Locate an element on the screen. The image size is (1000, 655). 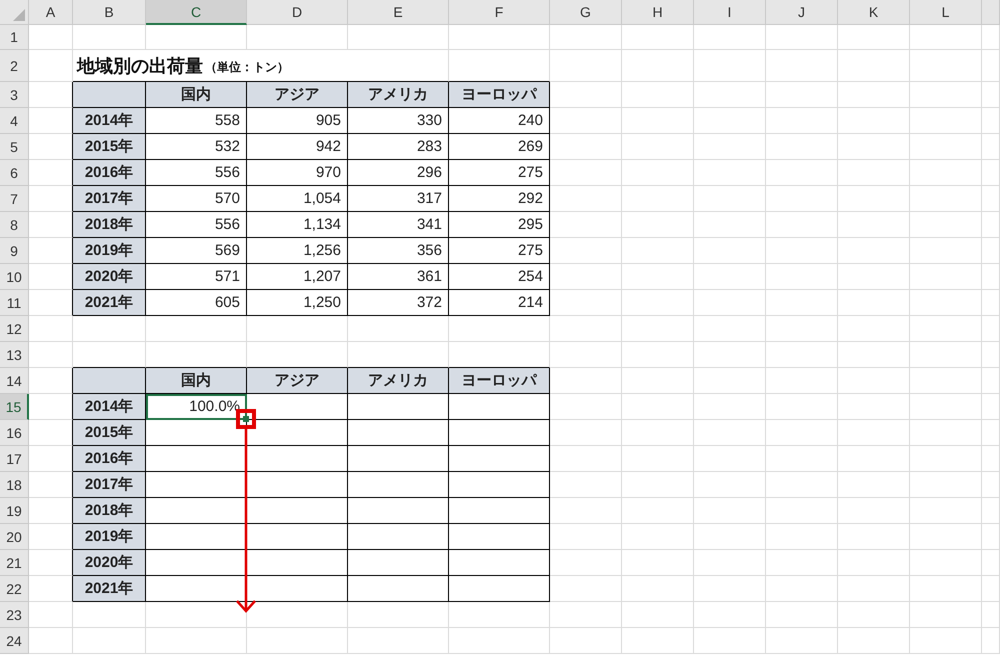
column-header: H is located at coordinates (658, 12).